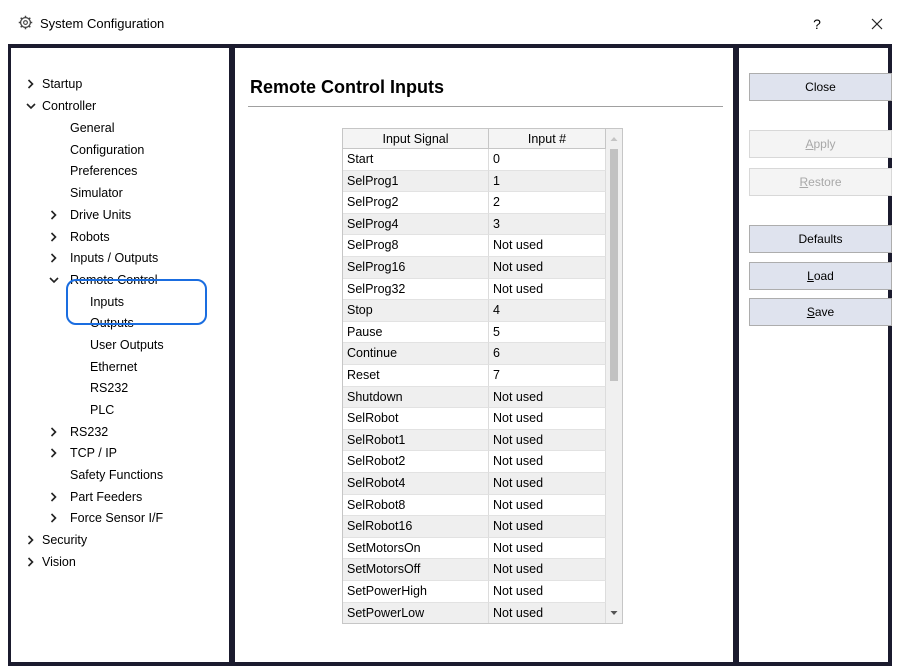 This screenshot has width=899, height=669. What do you see at coordinates (118, 215) in the screenshot?
I see `tree-item: Drive Units` at bounding box center [118, 215].